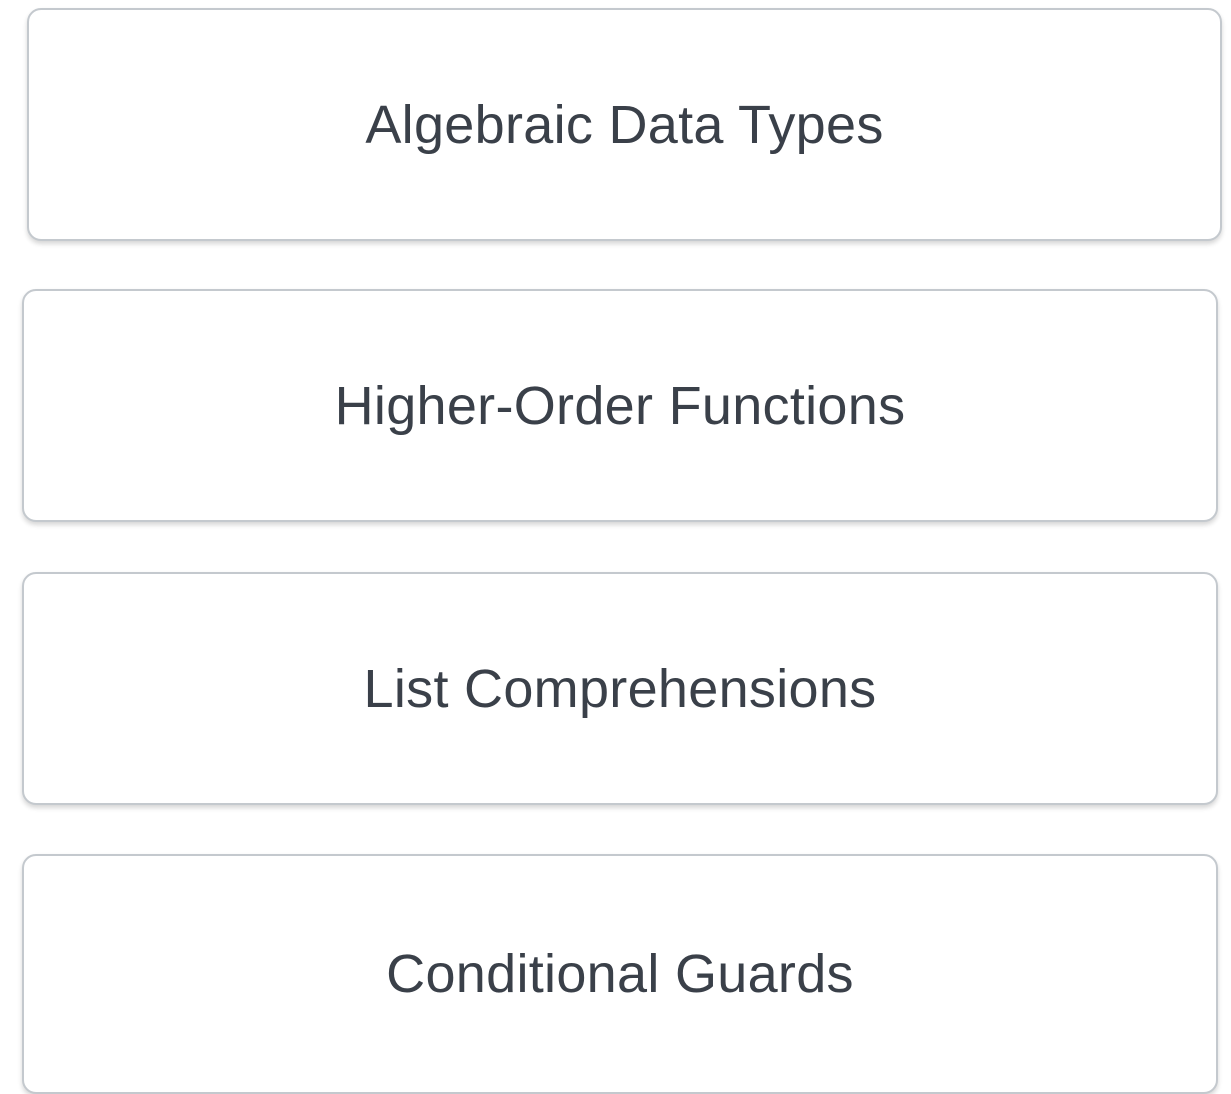  I want to click on option-label: Conditional Guards, so click(620, 974).